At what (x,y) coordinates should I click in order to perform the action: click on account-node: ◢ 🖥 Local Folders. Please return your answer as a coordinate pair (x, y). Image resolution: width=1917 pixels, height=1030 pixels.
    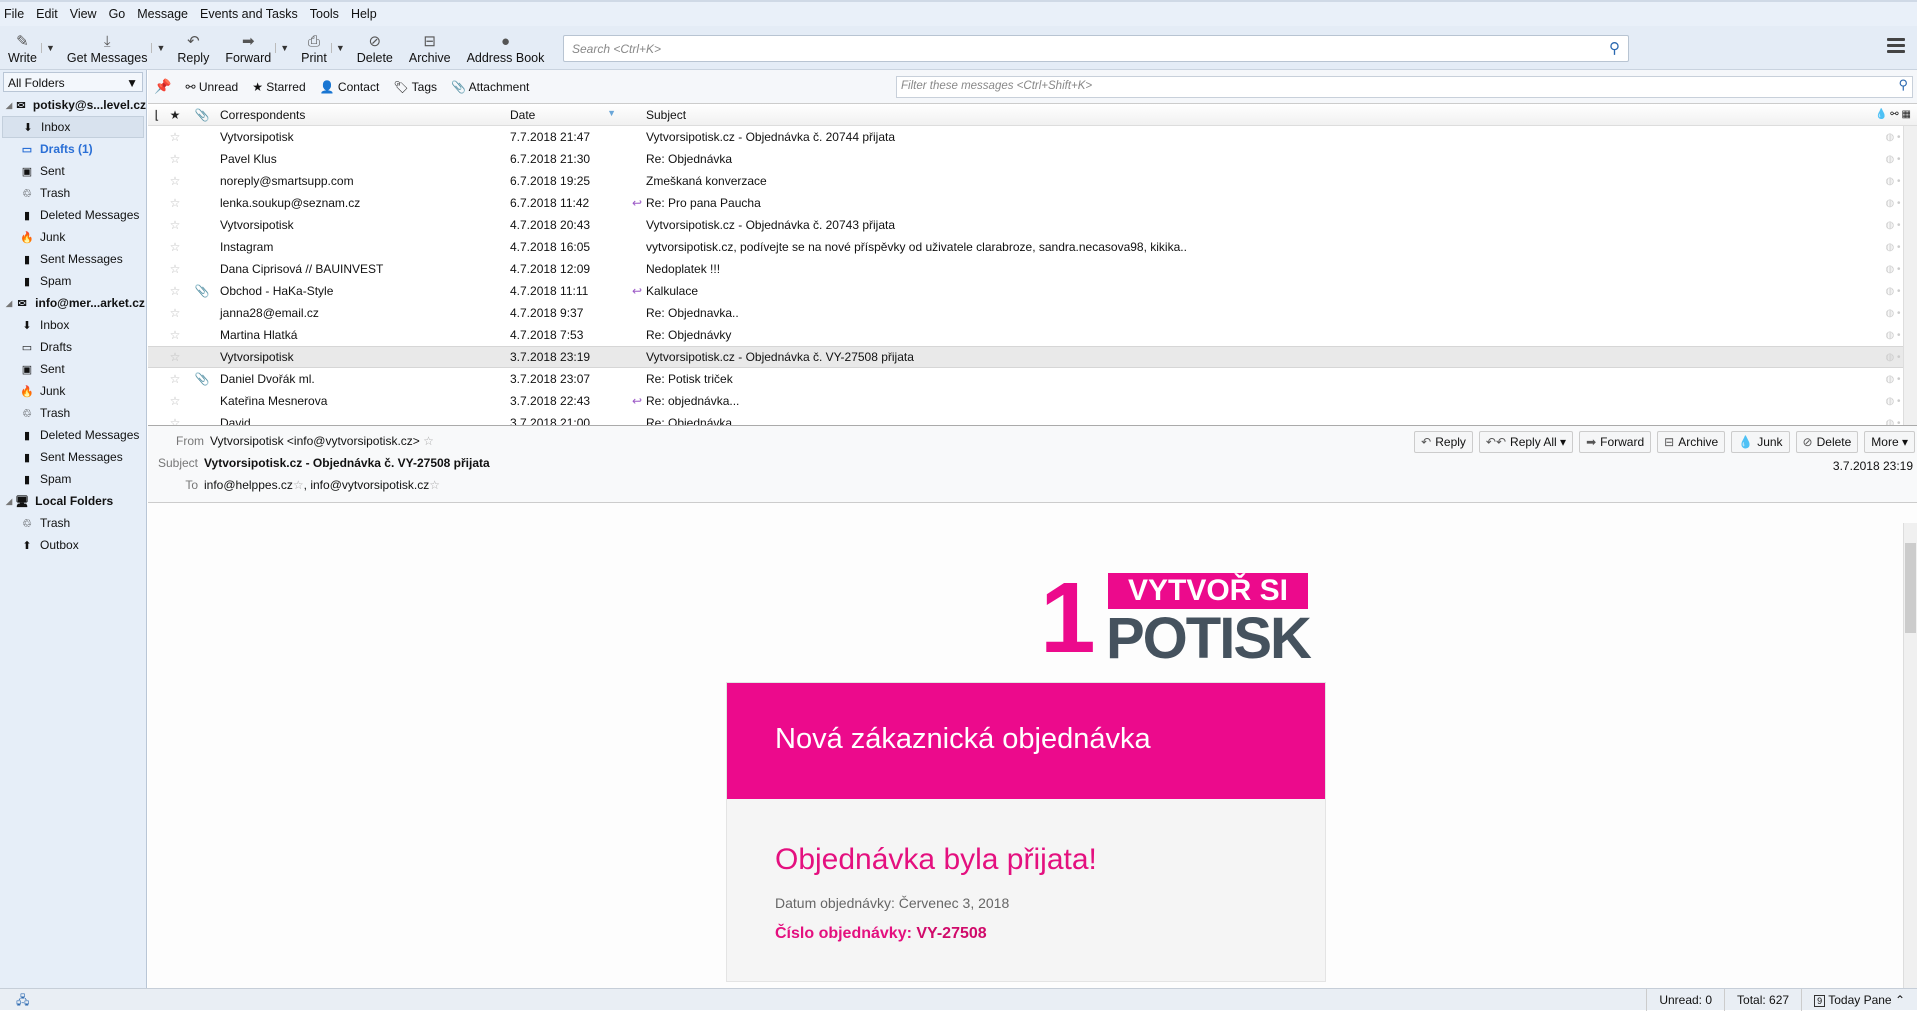
    Looking at the image, I should click on (73, 501).